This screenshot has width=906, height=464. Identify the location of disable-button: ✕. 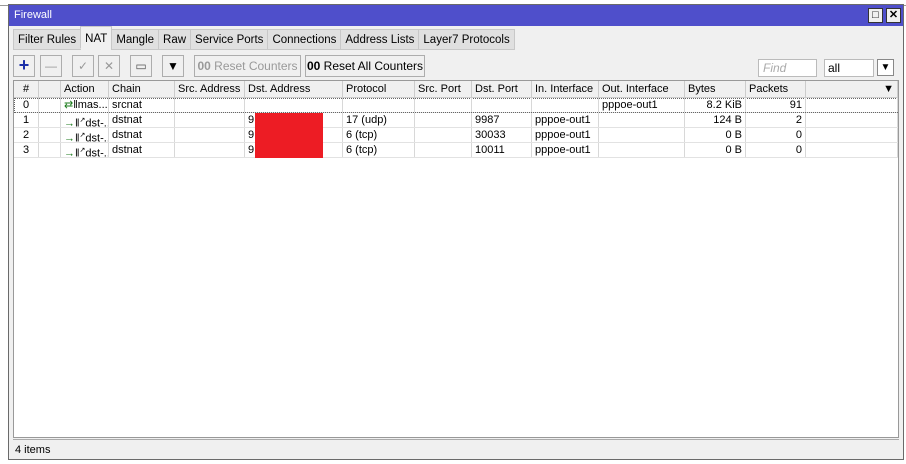
(109, 66).